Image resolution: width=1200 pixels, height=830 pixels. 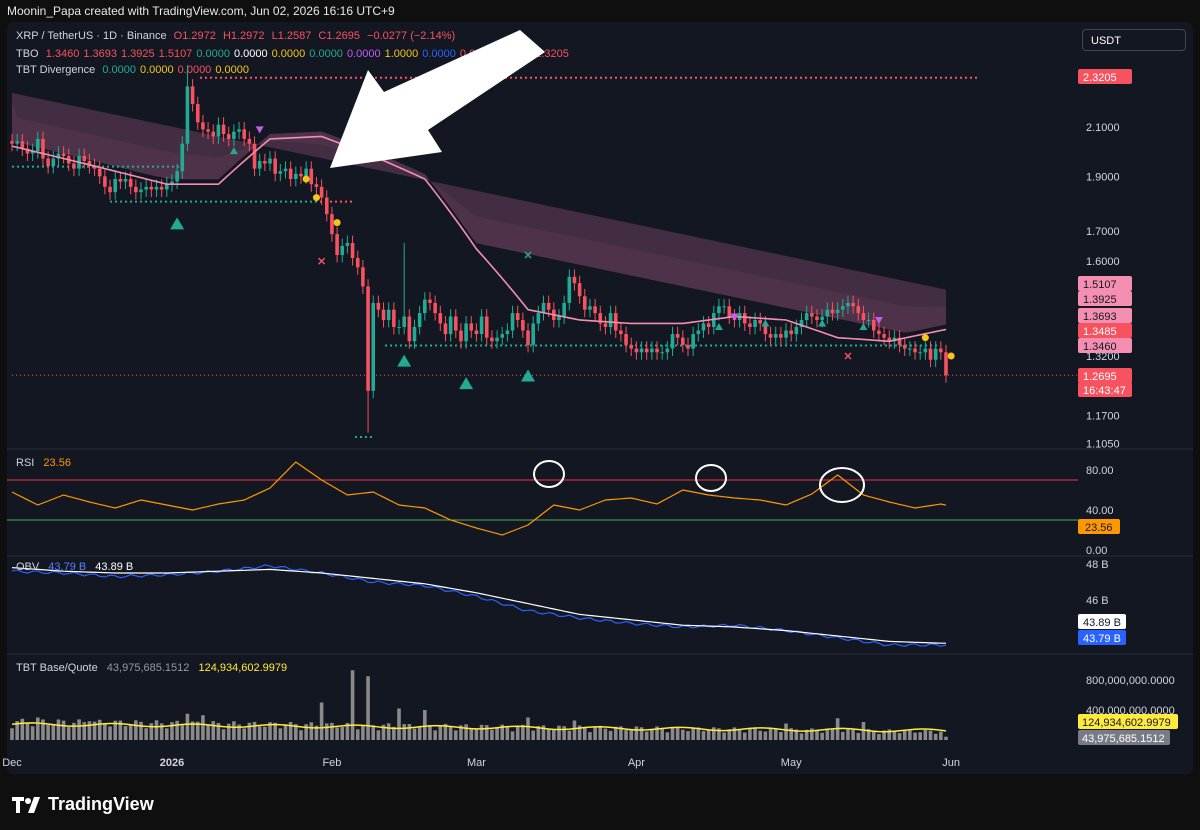 What do you see at coordinates (1100, 317) in the screenshot?
I see `price-label-text-3: 1.3693` at bounding box center [1100, 317].